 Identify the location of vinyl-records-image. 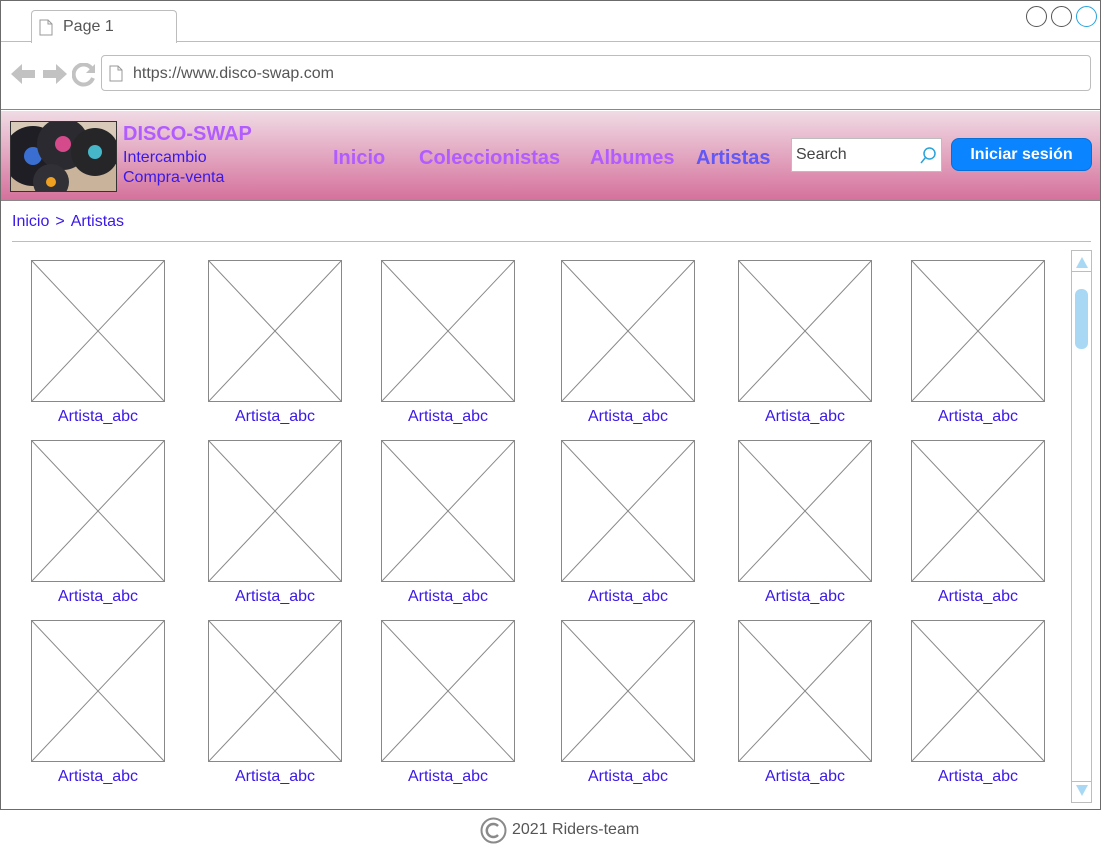
(63, 156).